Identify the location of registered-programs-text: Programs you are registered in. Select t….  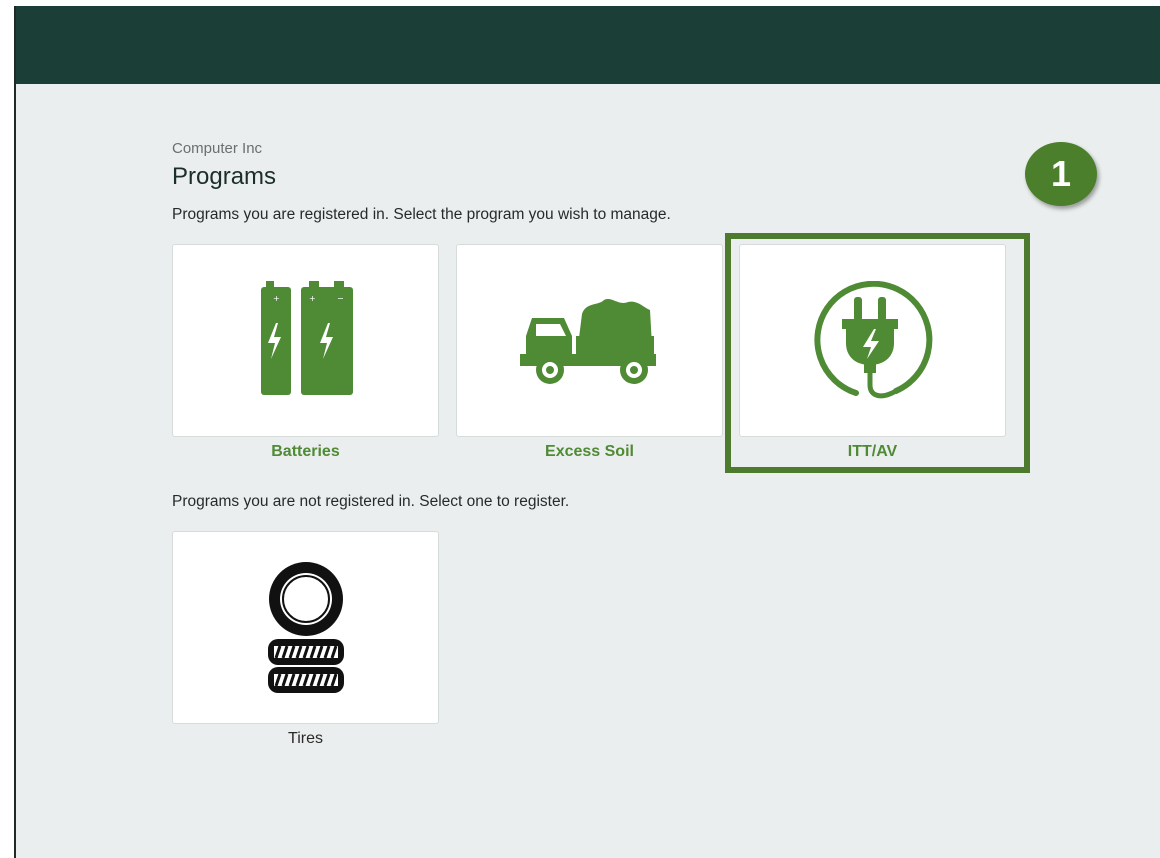
(421, 214).